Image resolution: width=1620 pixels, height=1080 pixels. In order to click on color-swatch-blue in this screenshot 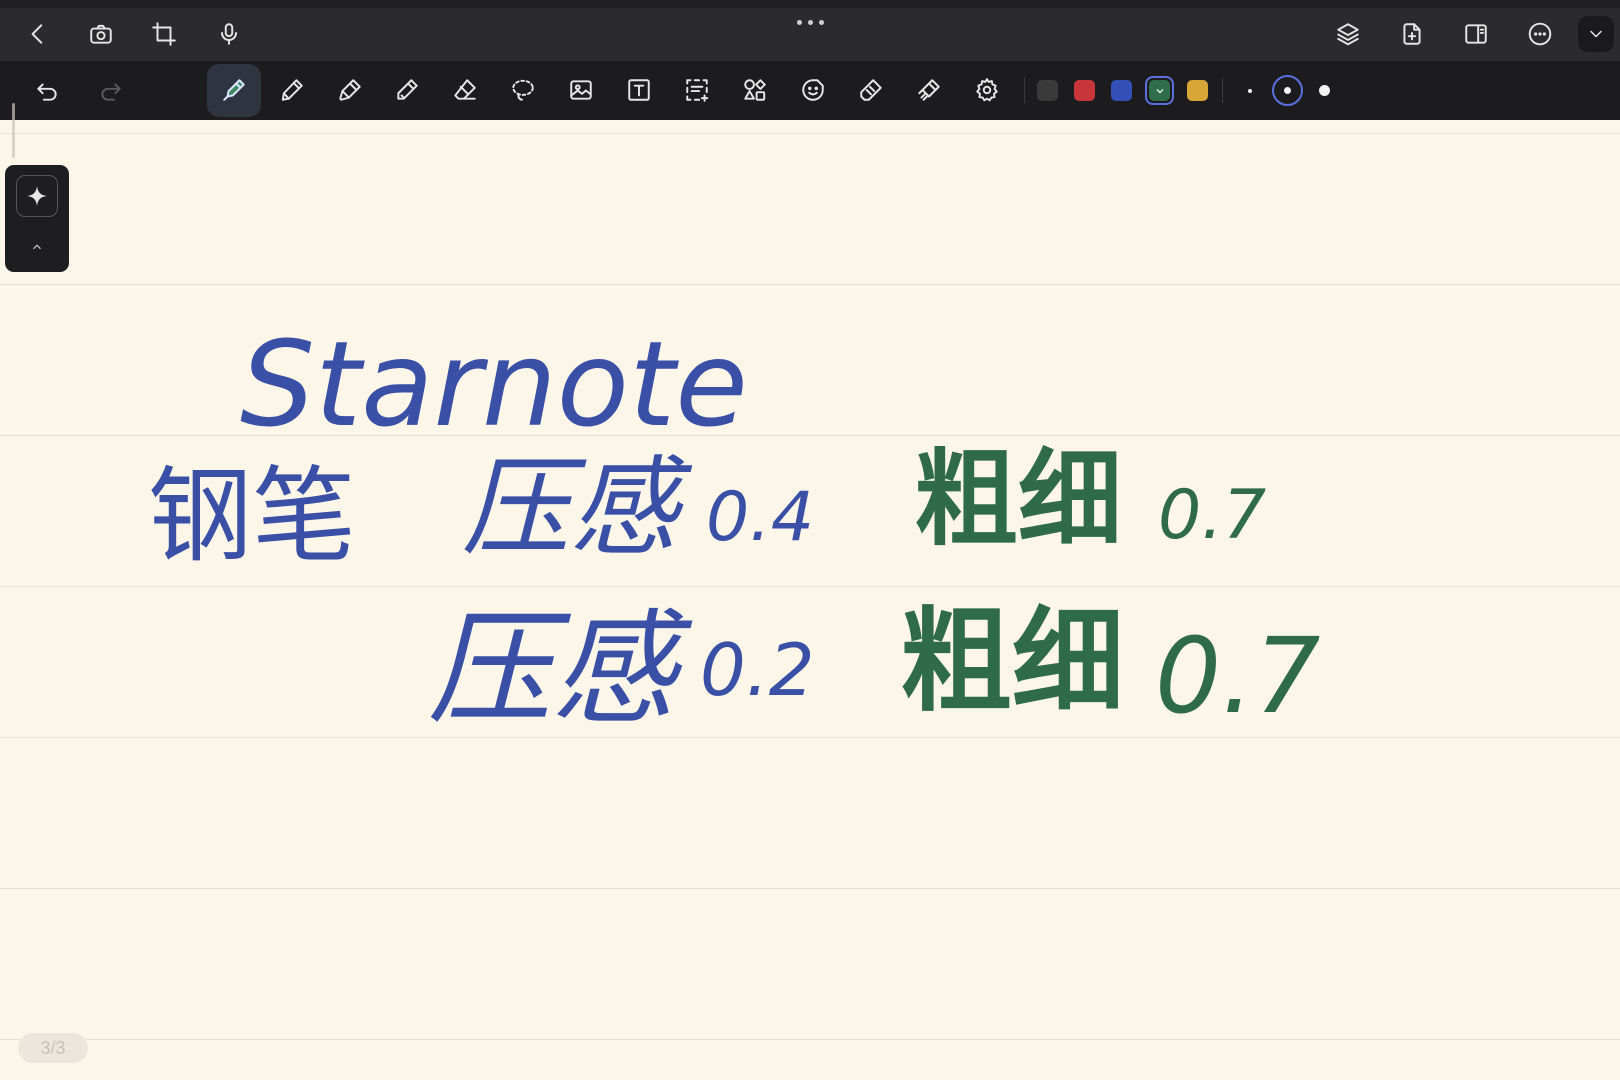, I will do `click(1121, 90)`.